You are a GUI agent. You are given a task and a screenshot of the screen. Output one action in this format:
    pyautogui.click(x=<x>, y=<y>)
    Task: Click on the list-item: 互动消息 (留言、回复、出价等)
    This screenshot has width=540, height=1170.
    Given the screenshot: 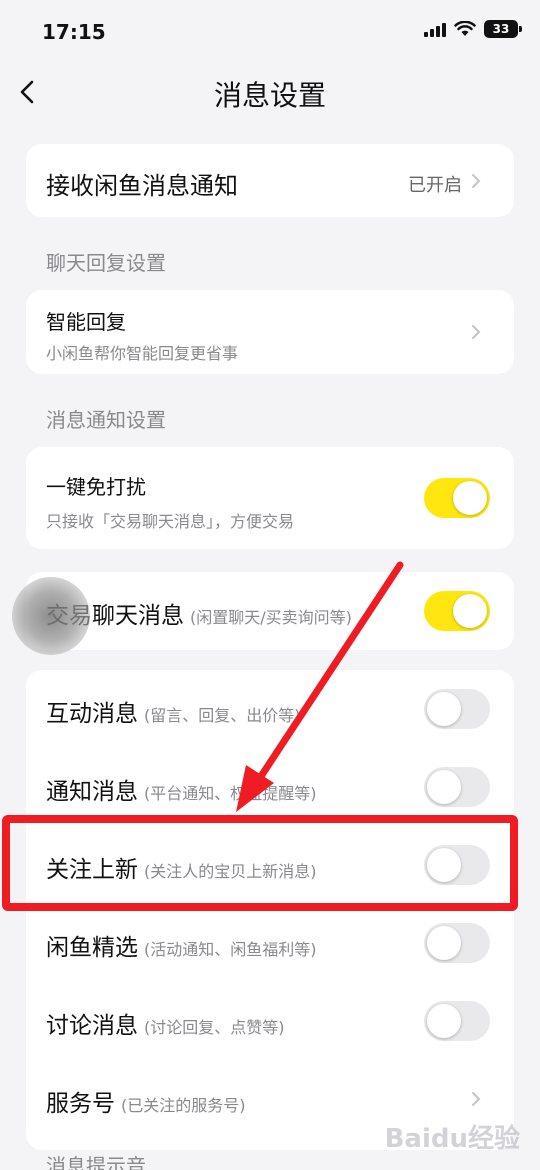 What is the action you would take?
    pyautogui.click(x=270, y=709)
    